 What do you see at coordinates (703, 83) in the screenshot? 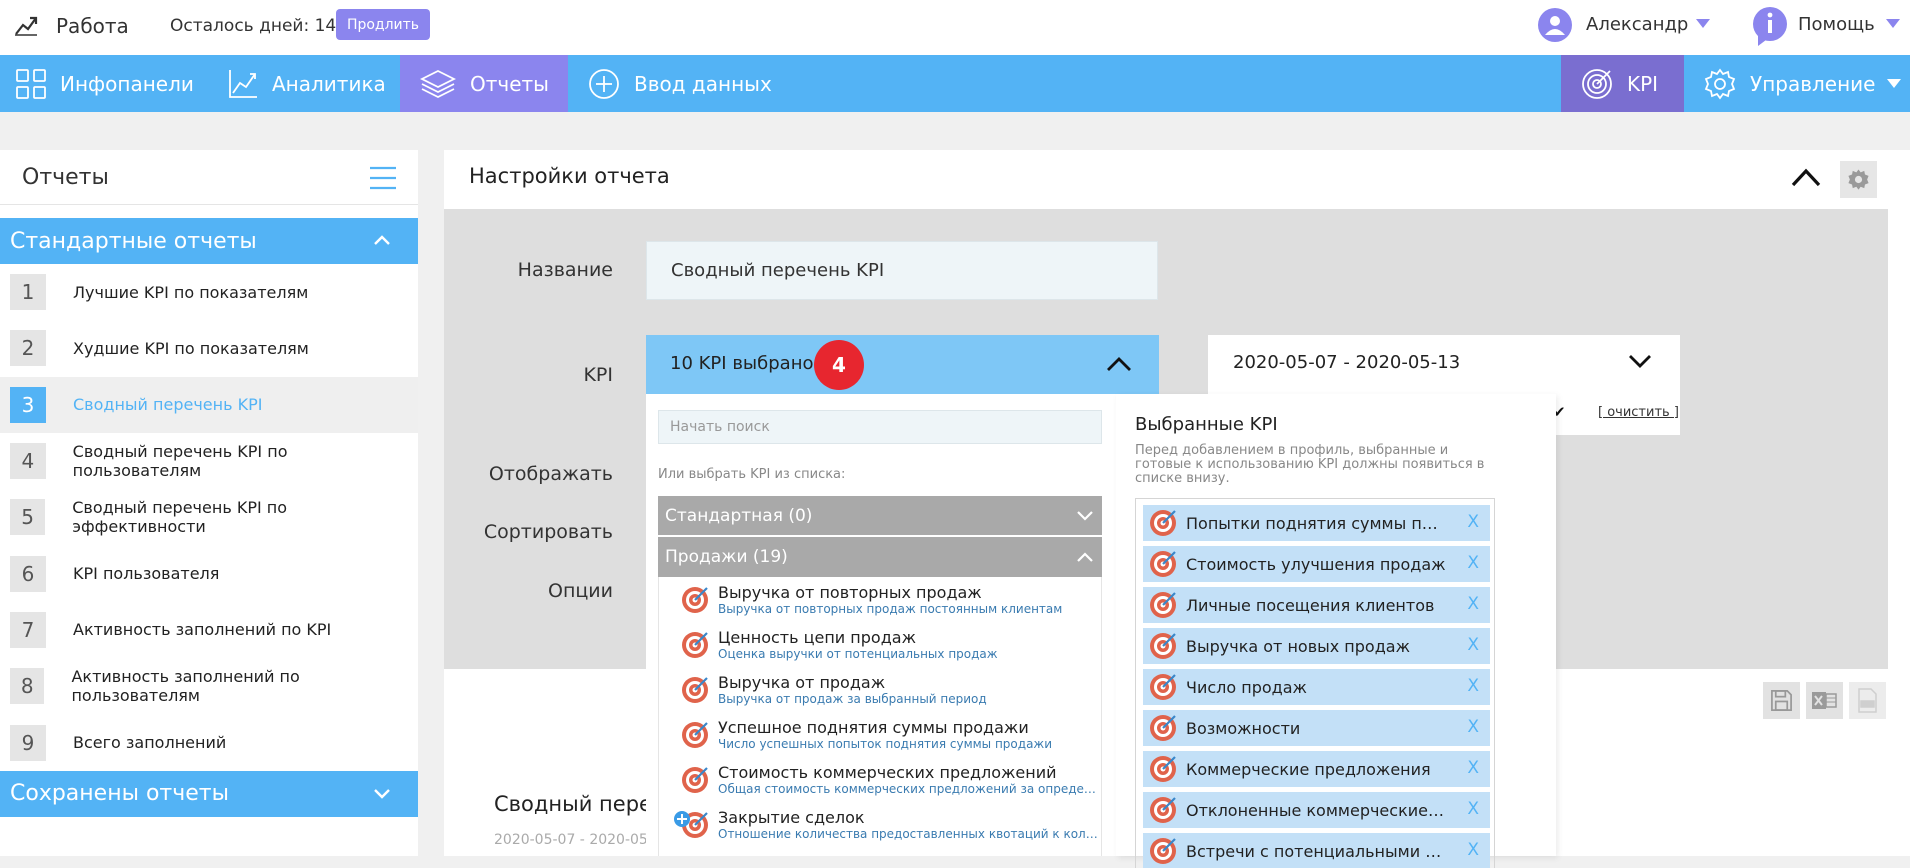
I see `nav-label: Ввод данных` at bounding box center [703, 83].